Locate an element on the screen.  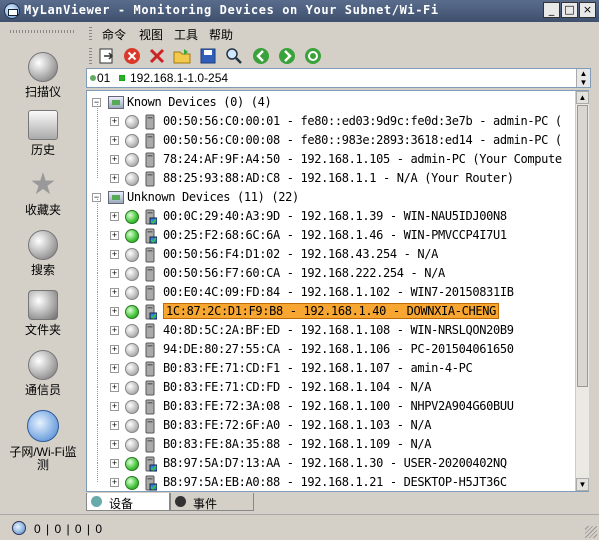
refresh-icon is located at coordinates (313, 56).